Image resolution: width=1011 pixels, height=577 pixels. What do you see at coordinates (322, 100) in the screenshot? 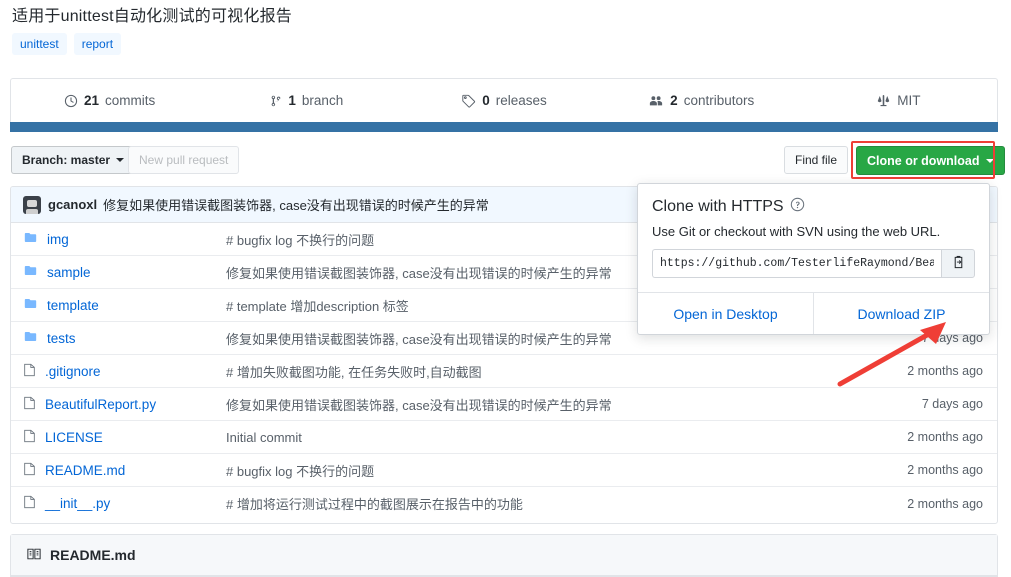
I see `stat-branches-label: branch` at bounding box center [322, 100].